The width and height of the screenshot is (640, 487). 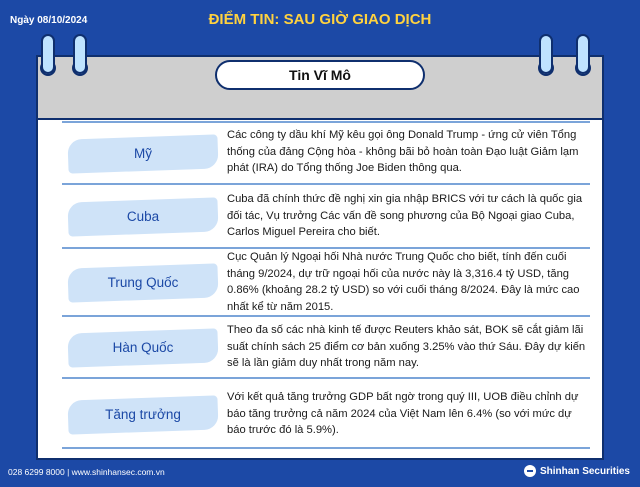 I want to click on news-row-label-box: Hàn Quốc, so click(x=143, y=348).